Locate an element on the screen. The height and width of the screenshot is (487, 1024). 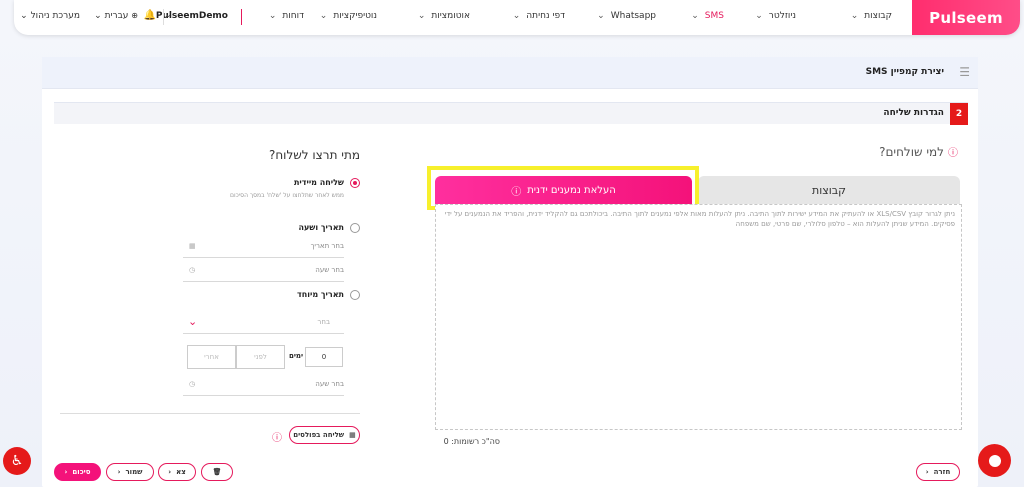
step-label: הגדרות שליחה is located at coordinates (913, 113).